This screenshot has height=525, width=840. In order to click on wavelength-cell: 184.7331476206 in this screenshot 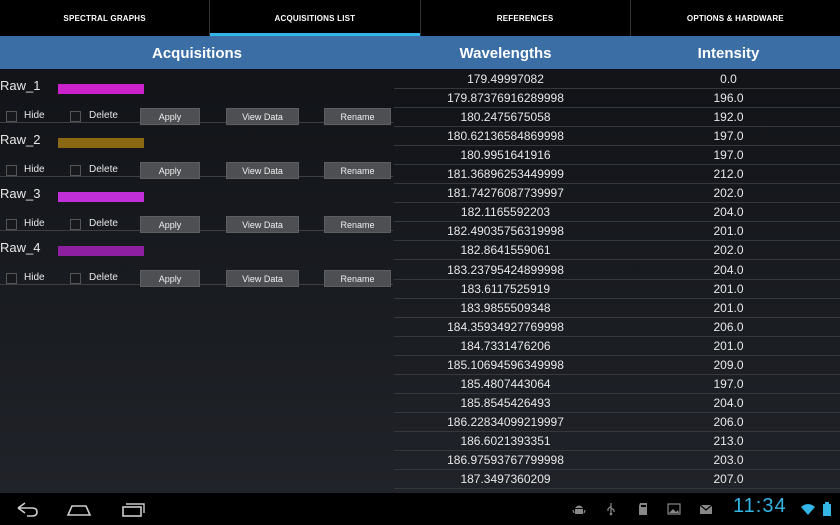, I will do `click(505, 345)`.